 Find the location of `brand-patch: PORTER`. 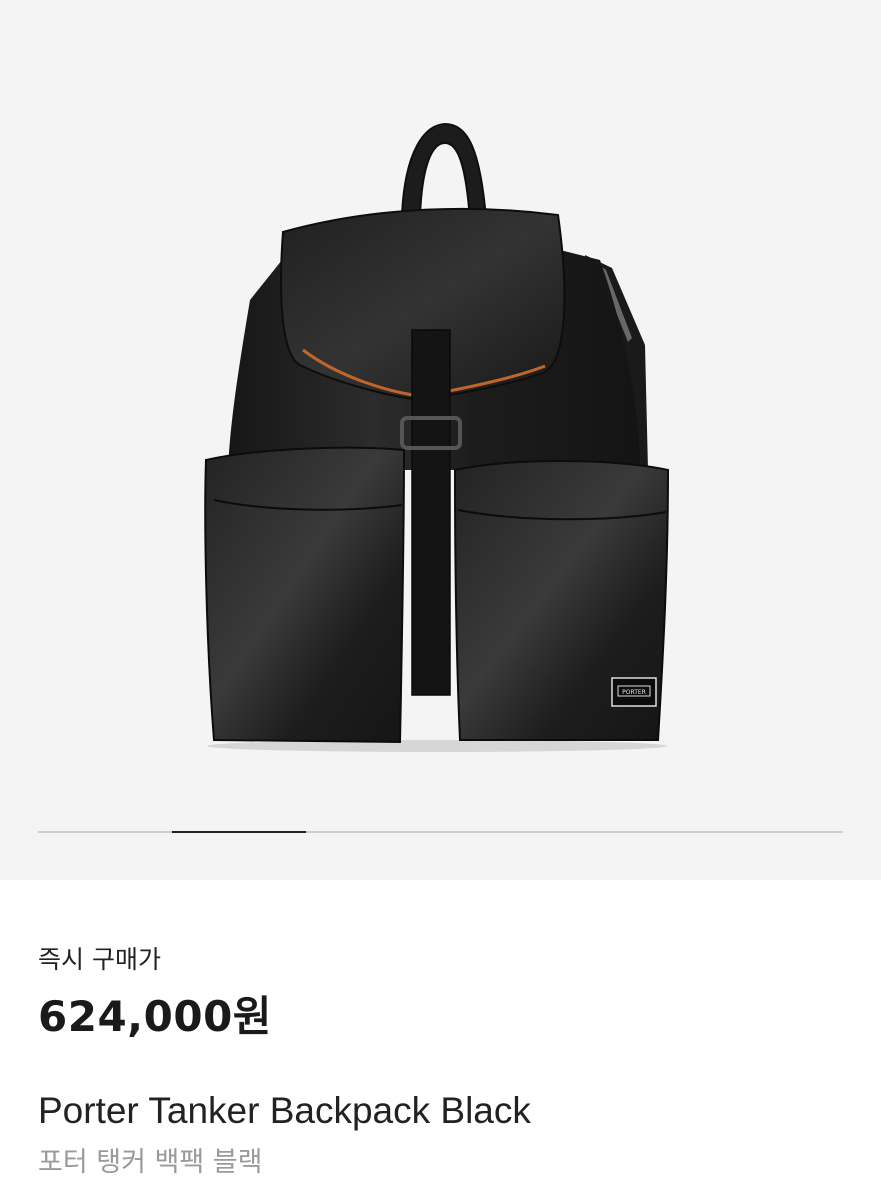

brand-patch: PORTER is located at coordinates (634, 692).